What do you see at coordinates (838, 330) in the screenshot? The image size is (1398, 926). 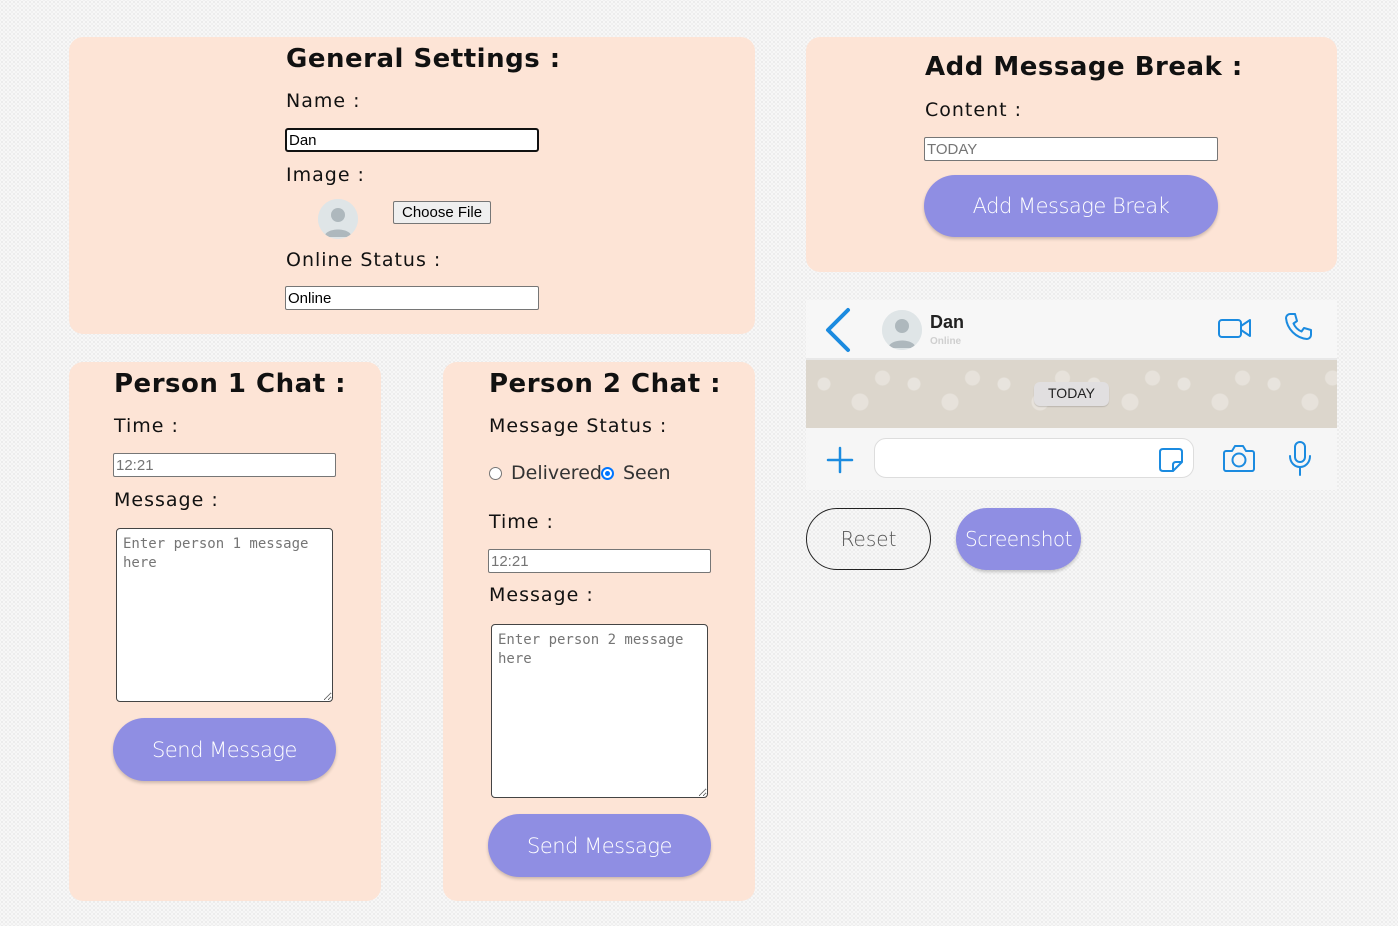 I see `back-chevron-icon` at bounding box center [838, 330].